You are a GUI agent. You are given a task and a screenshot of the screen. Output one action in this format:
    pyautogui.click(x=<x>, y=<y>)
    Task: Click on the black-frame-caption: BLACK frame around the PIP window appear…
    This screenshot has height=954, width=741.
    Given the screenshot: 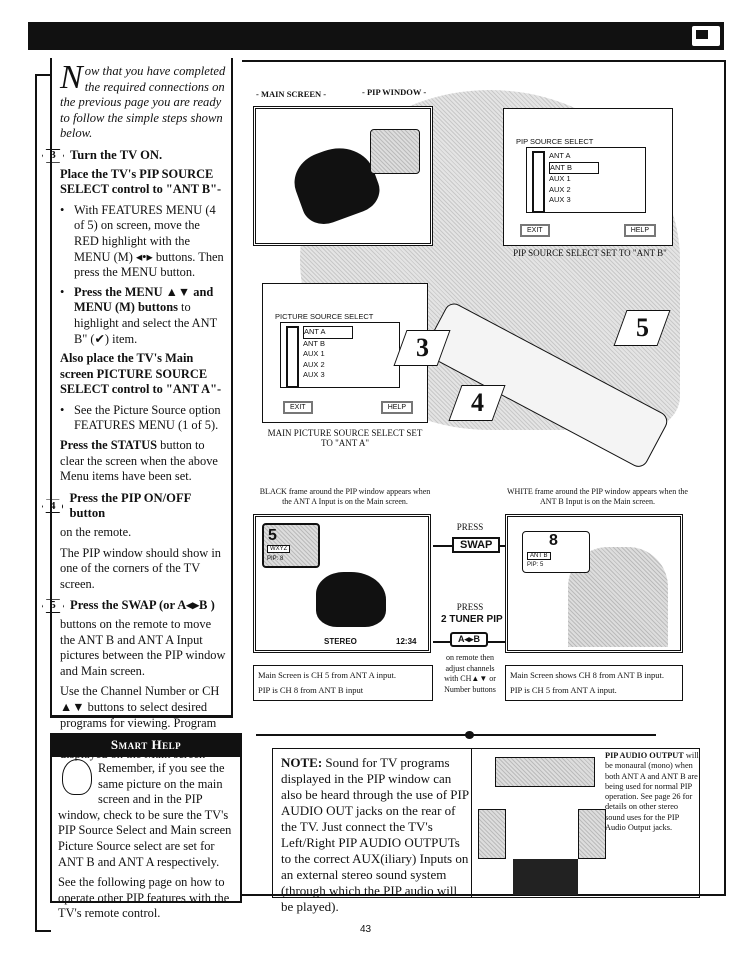 What is the action you would take?
    pyautogui.click(x=345, y=496)
    